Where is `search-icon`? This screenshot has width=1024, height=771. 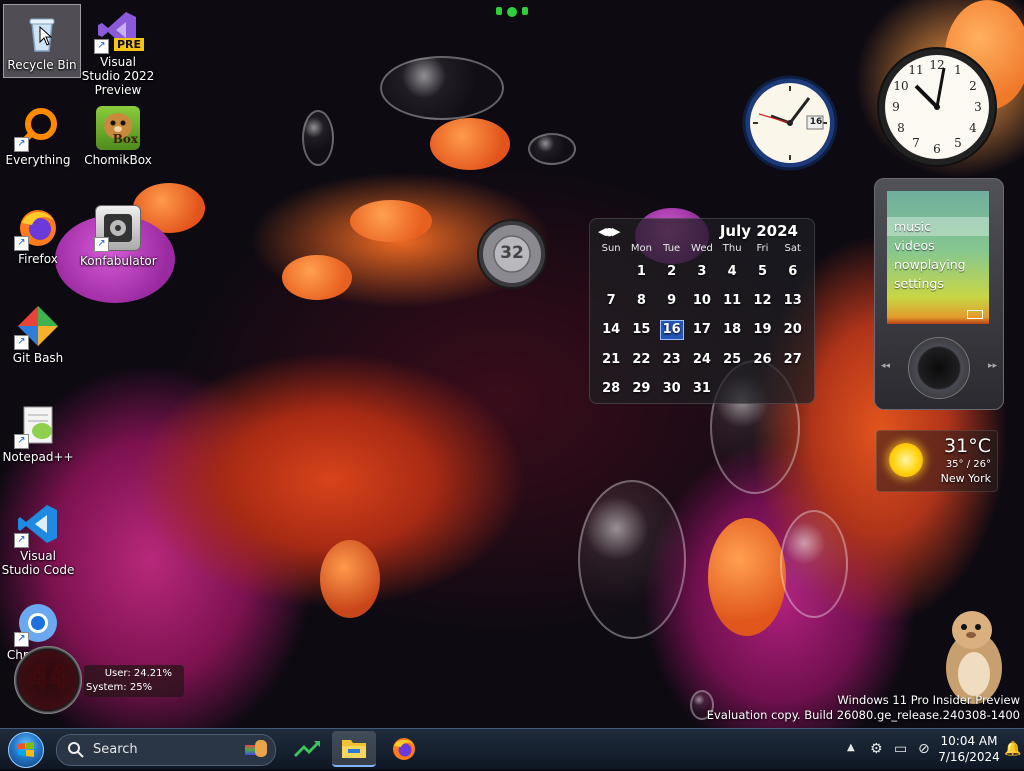
search-icon is located at coordinates (76, 750).